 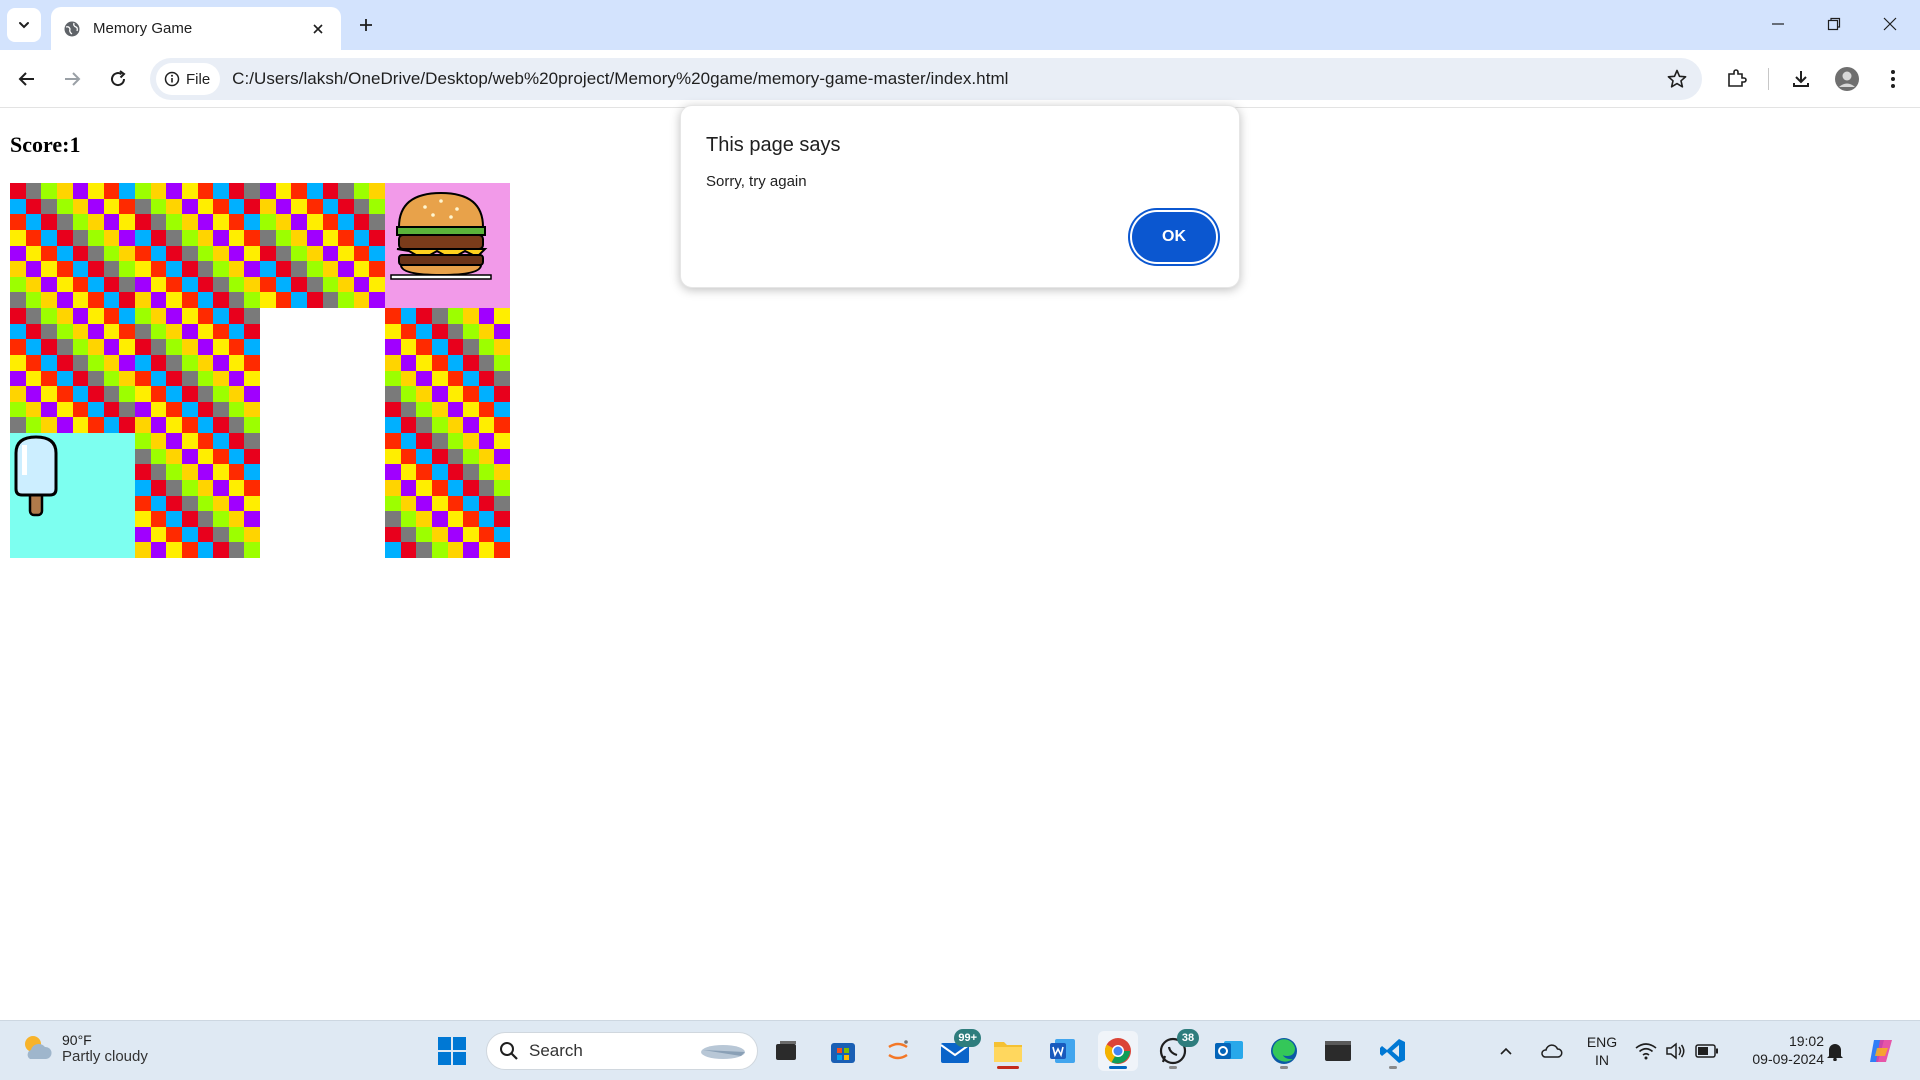 I want to click on folder-icon, so click(x=1008, y=1052).